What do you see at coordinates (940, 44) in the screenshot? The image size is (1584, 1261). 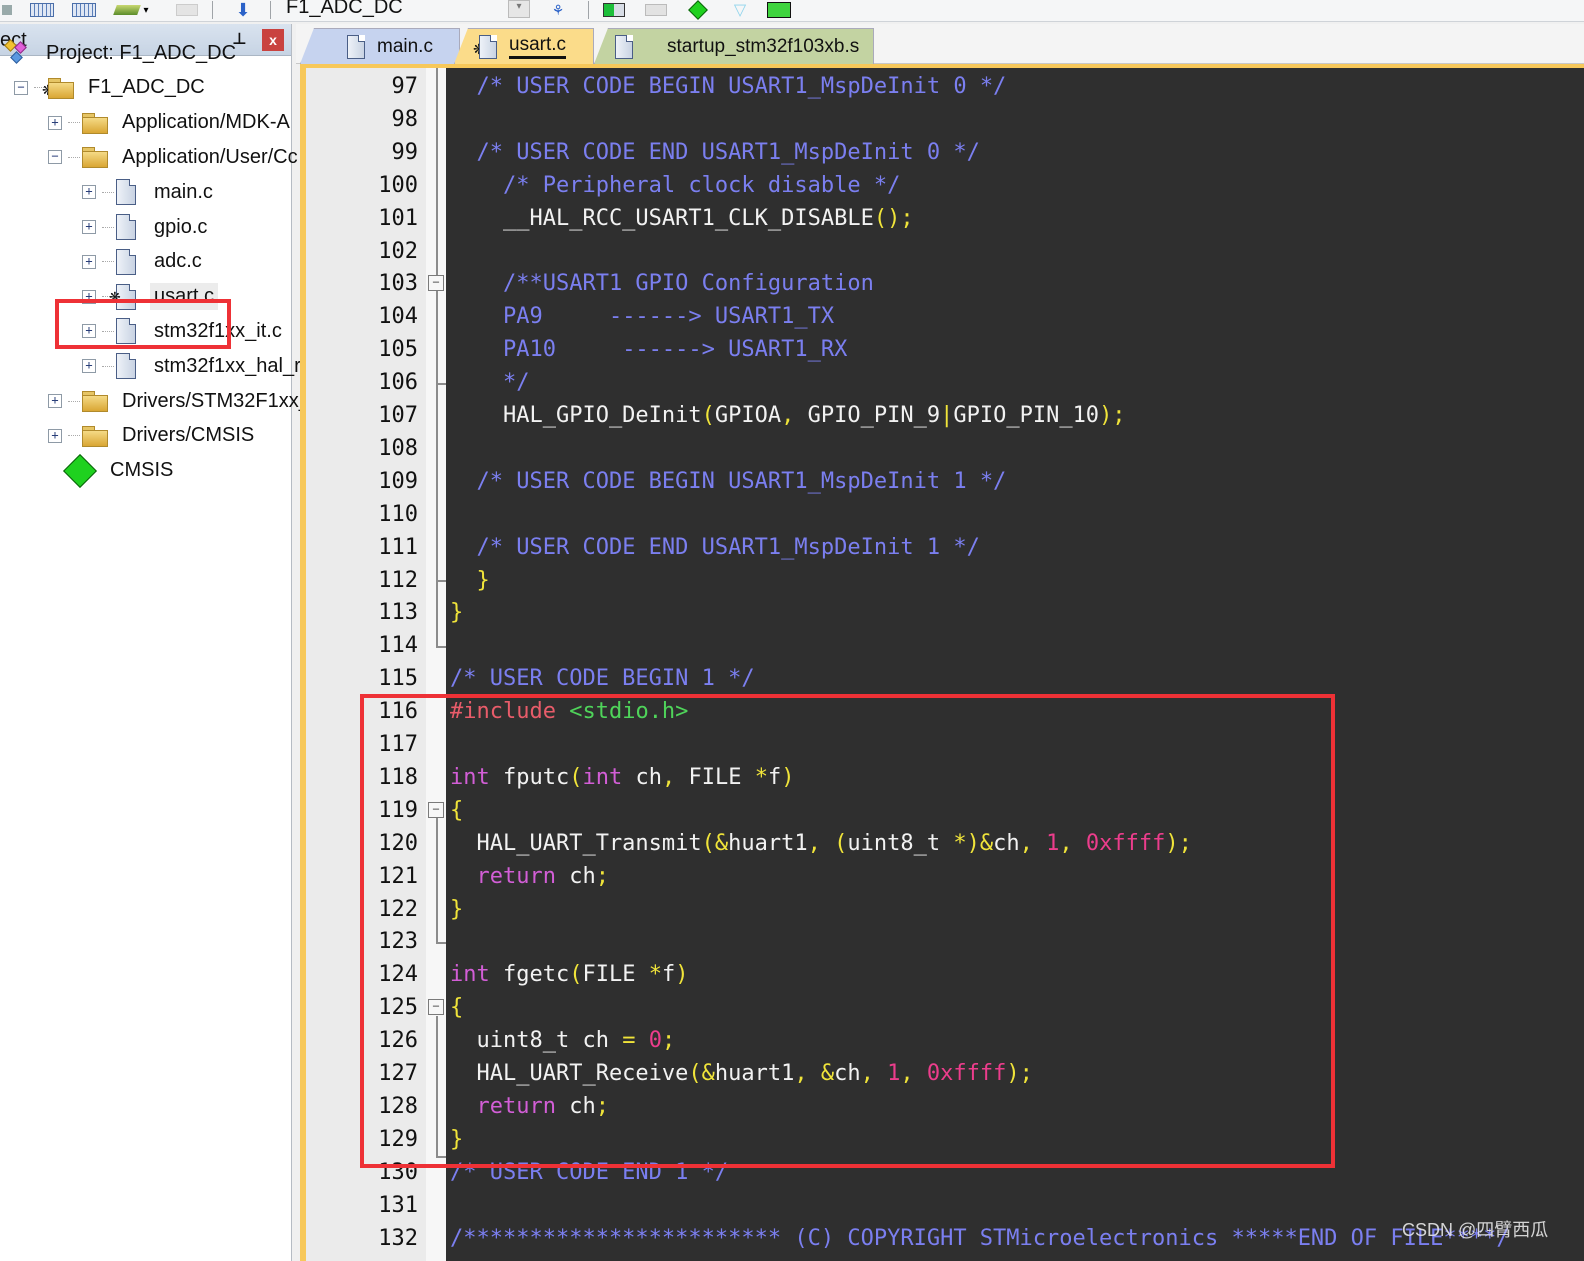 I see `editor-tab-bar: main.c ❋ usart.c startup_stm32f103xb.s` at bounding box center [940, 44].